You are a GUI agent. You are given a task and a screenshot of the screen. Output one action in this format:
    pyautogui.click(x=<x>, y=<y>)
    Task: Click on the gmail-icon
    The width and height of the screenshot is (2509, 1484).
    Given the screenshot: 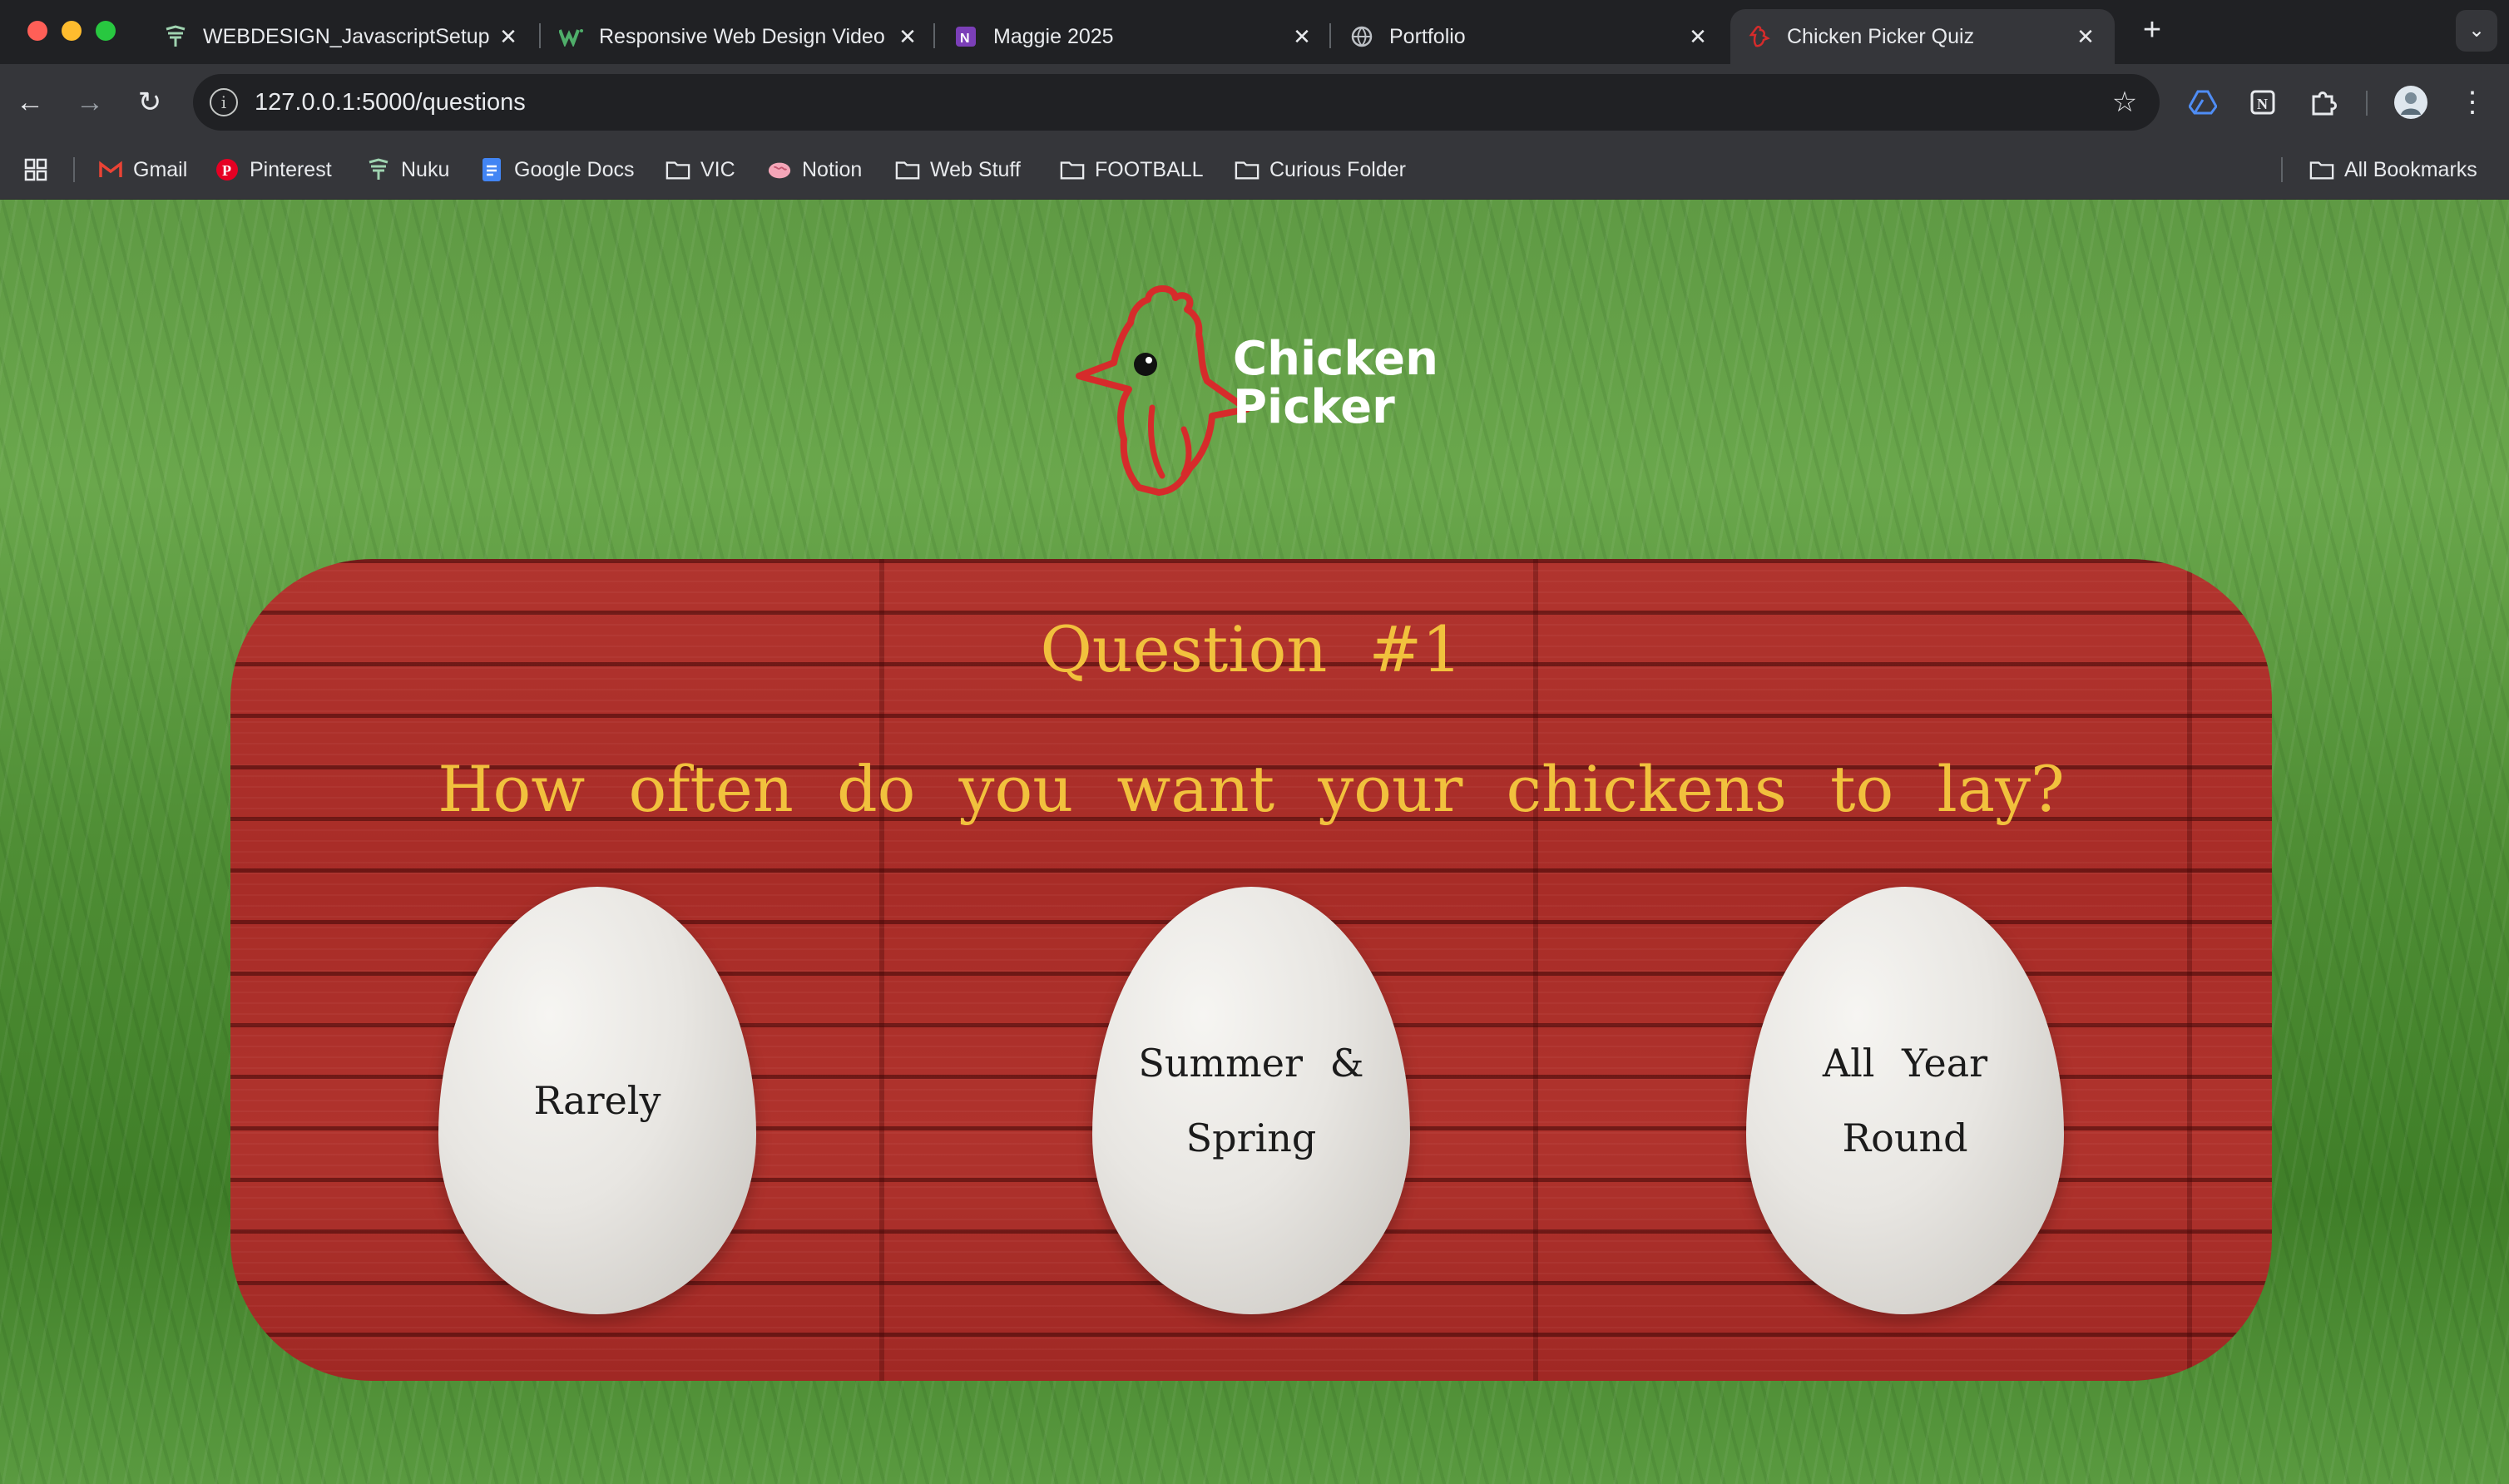 What is the action you would take?
    pyautogui.click(x=110, y=169)
    